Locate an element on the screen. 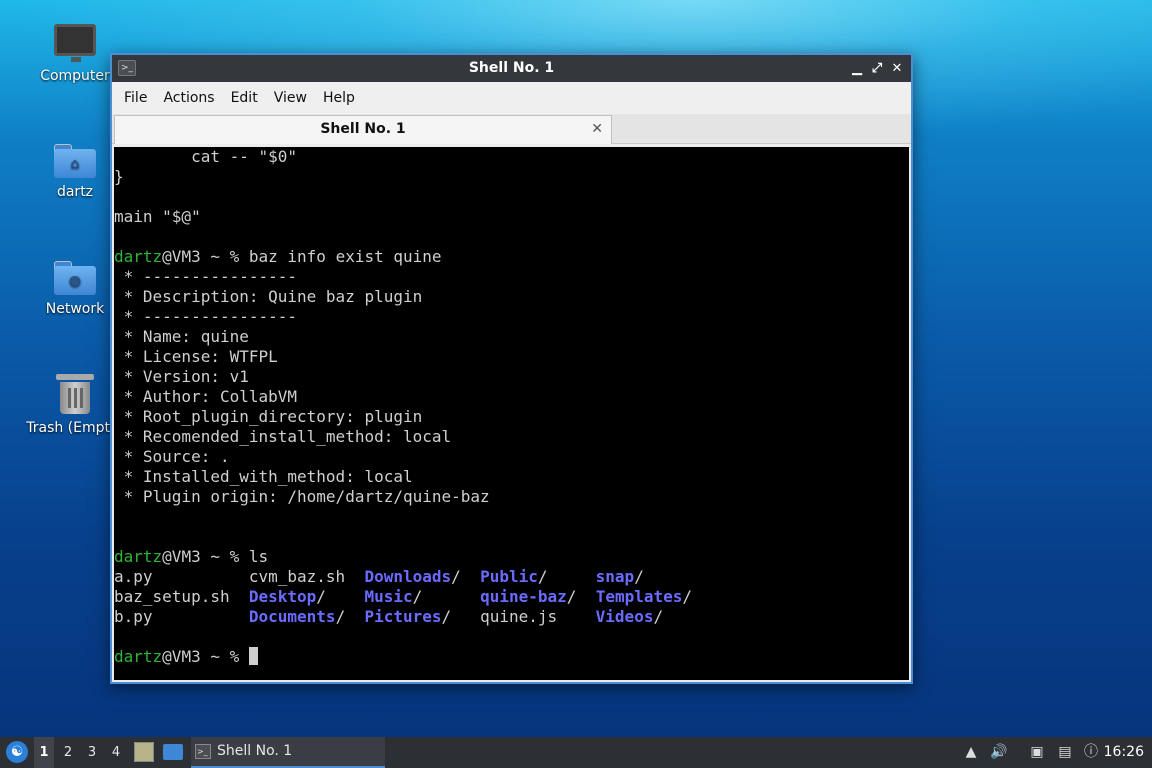  ls-entry: Templates is located at coordinates (639, 596).